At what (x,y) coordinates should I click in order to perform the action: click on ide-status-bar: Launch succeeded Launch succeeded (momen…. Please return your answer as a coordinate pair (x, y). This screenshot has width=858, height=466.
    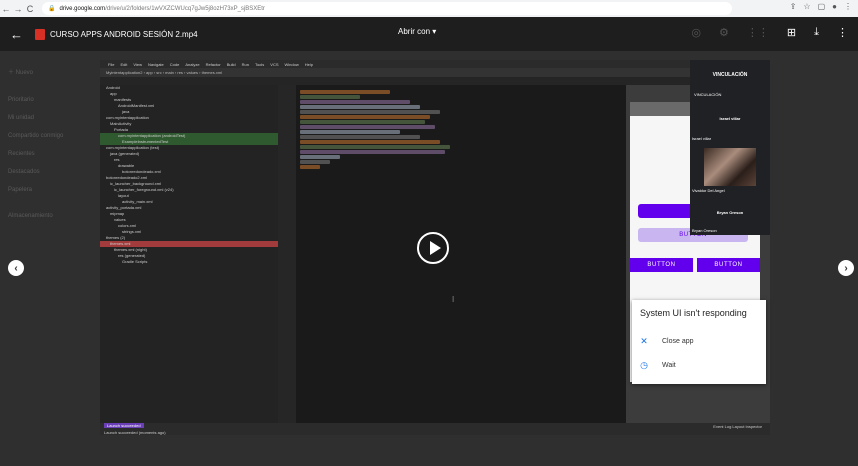
    Looking at the image, I should click on (435, 429).